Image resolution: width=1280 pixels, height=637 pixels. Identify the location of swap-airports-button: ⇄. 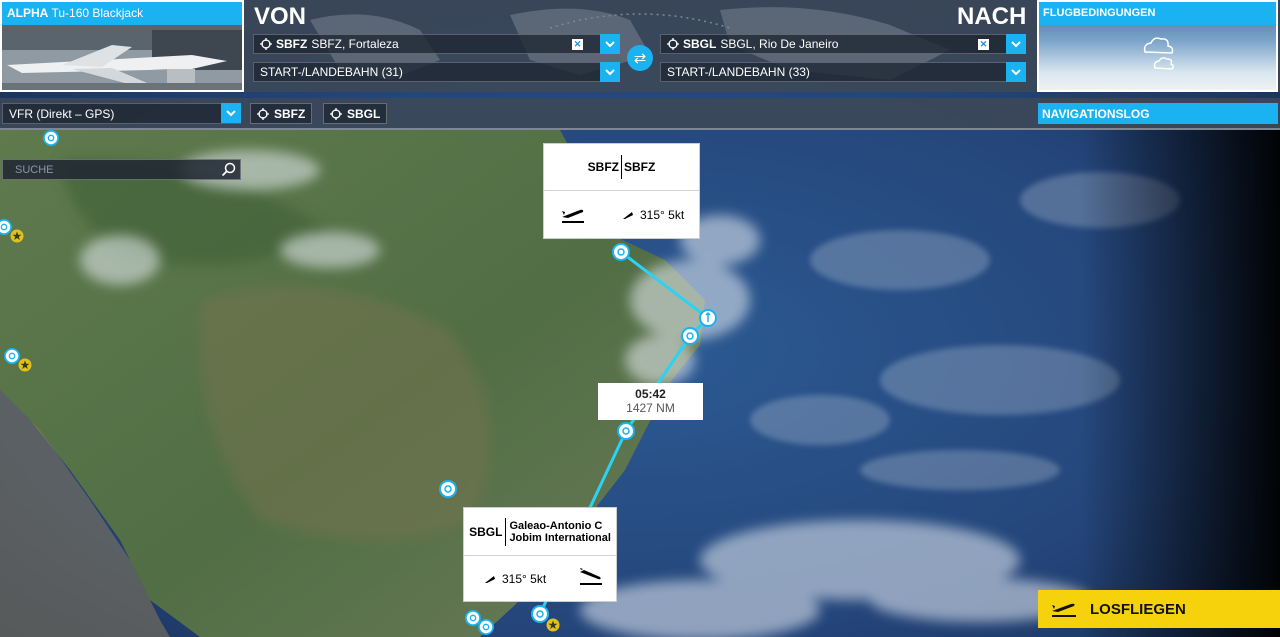
(640, 58).